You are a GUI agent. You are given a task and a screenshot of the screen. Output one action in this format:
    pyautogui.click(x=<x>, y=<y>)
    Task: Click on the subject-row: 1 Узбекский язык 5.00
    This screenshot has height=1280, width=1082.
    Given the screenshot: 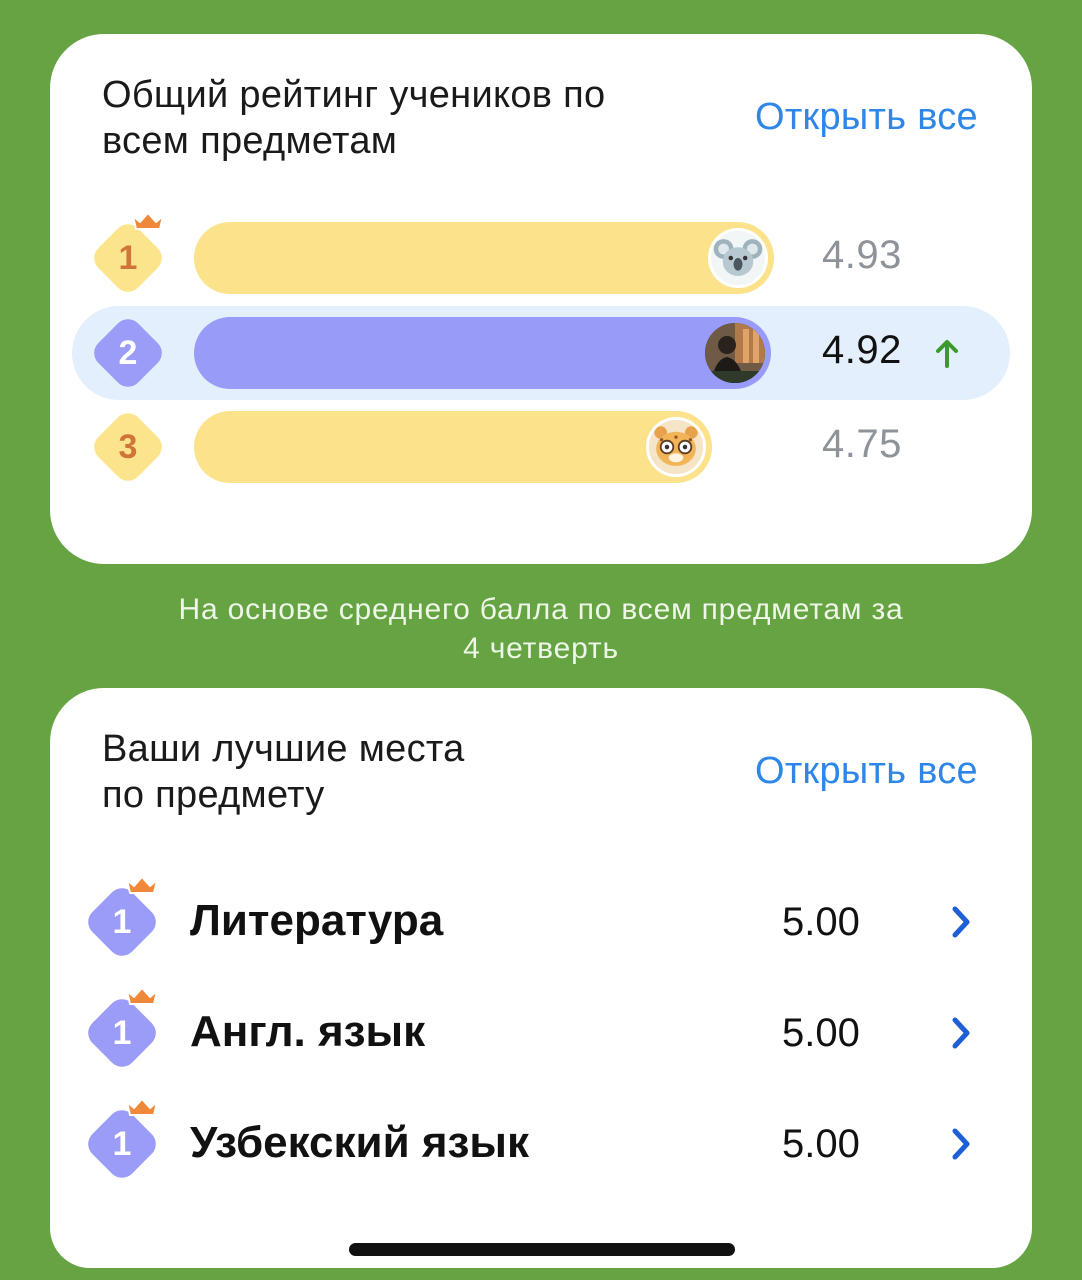 What is the action you would take?
    pyautogui.click(x=541, y=1144)
    